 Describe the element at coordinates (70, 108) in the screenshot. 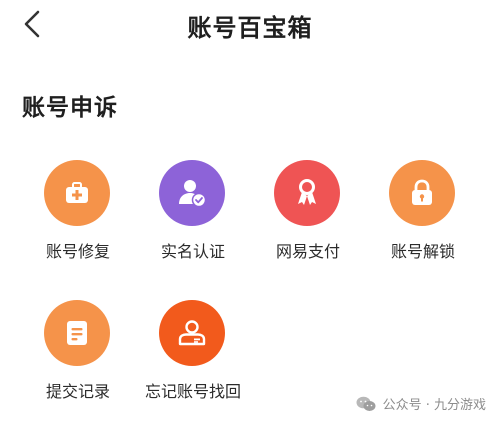

I see `section-title: 账号申诉` at that location.